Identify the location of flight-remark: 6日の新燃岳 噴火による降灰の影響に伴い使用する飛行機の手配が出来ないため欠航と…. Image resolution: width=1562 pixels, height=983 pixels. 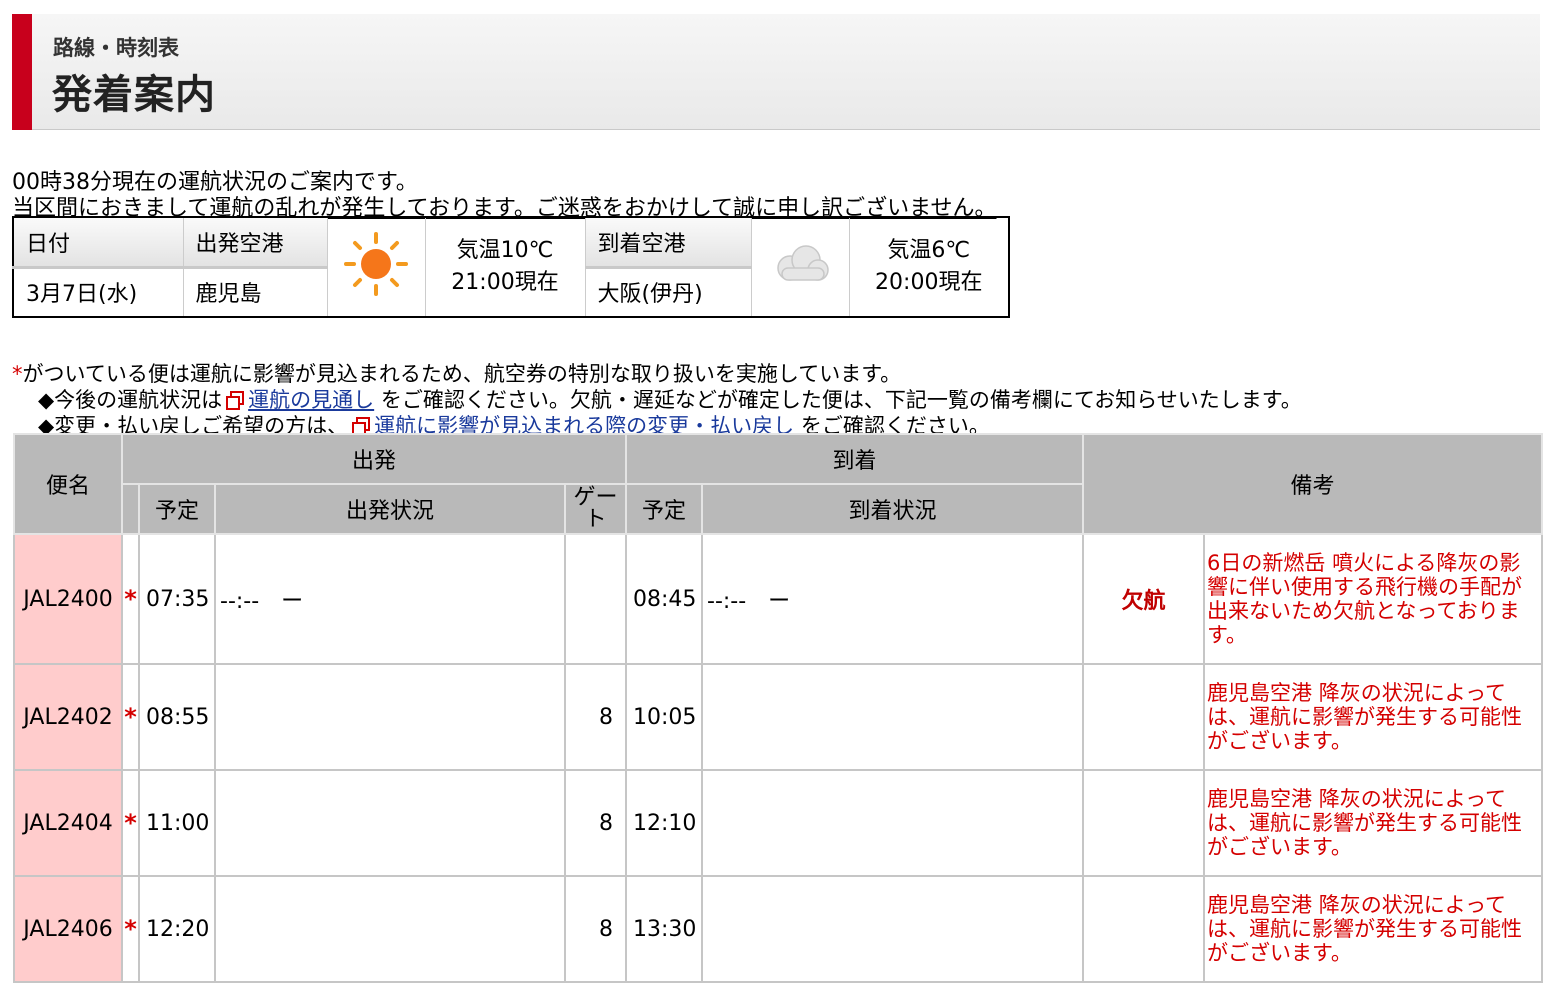
(1373, 599).